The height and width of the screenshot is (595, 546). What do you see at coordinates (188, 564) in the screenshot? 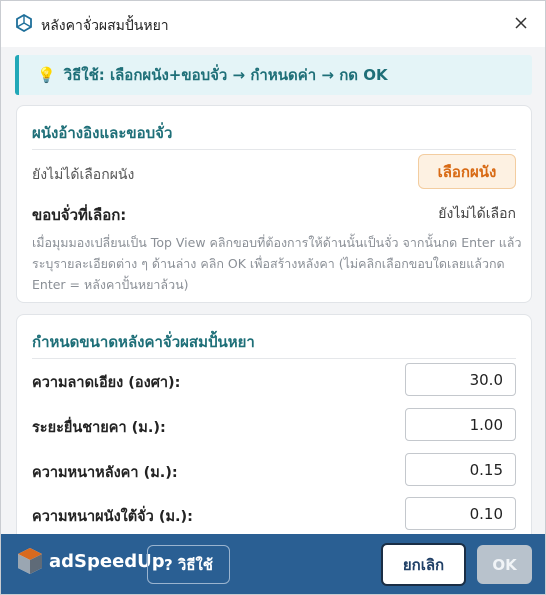
I see `help-button: ? วิธีใช้` at bounding box center [188, 564].